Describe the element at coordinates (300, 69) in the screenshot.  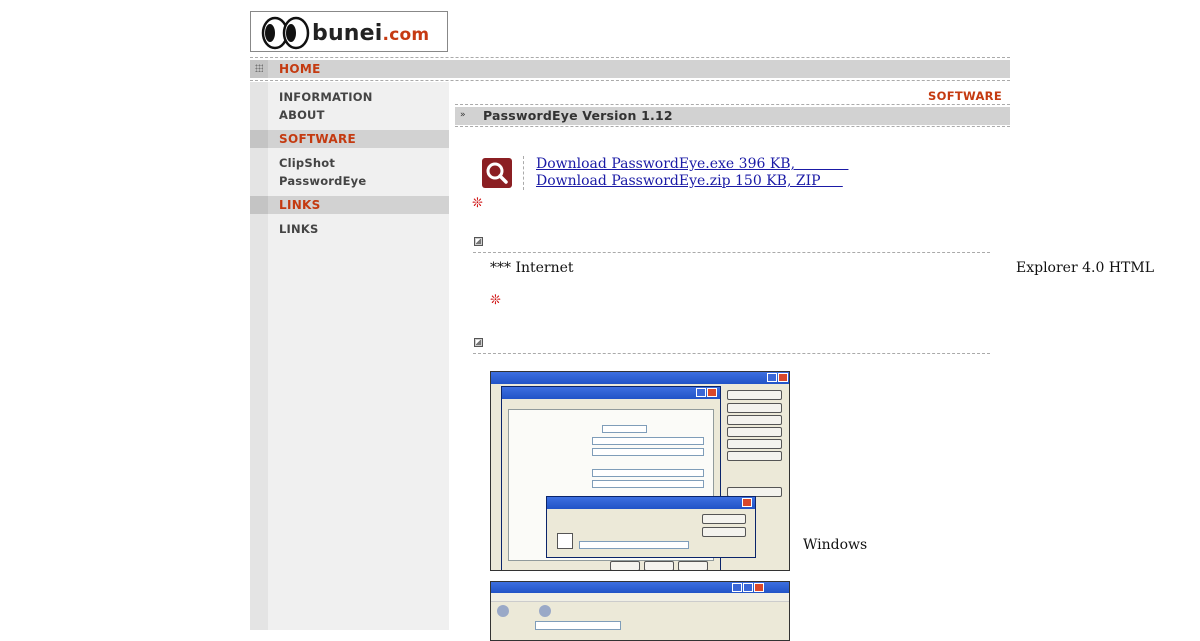
I see `nav-home-link: HOME` at that location.